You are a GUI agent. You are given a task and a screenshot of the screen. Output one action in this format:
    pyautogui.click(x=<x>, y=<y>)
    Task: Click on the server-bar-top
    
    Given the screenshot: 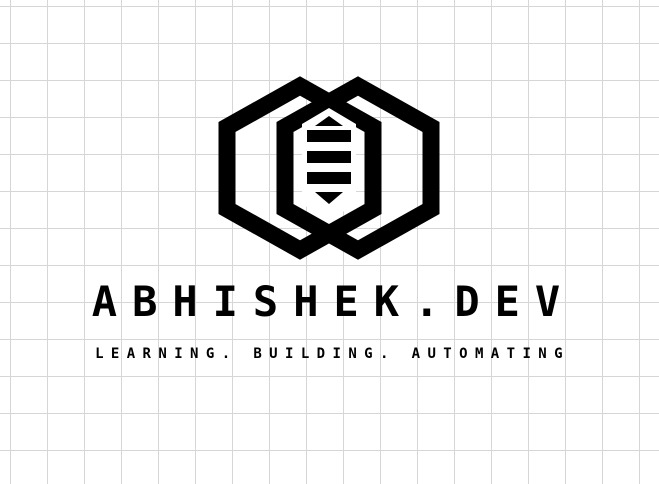 What is the action you would take?
    pyautogui.click(x=329, y=136)
    